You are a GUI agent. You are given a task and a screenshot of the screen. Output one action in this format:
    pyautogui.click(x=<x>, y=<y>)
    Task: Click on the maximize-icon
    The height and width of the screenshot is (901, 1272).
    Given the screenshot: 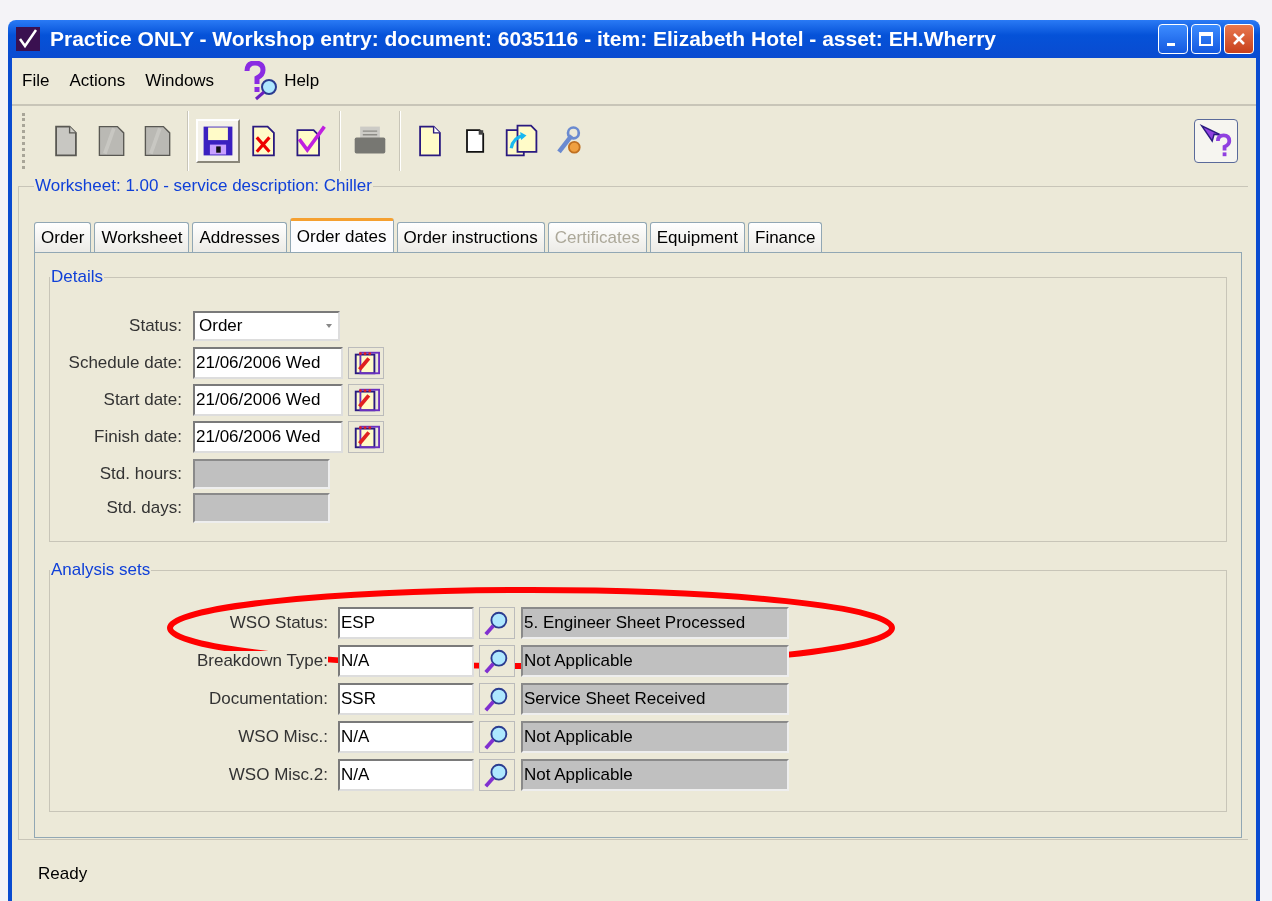 What is the action you would take?
    pyautogui.click(x=1206, y=39)
    